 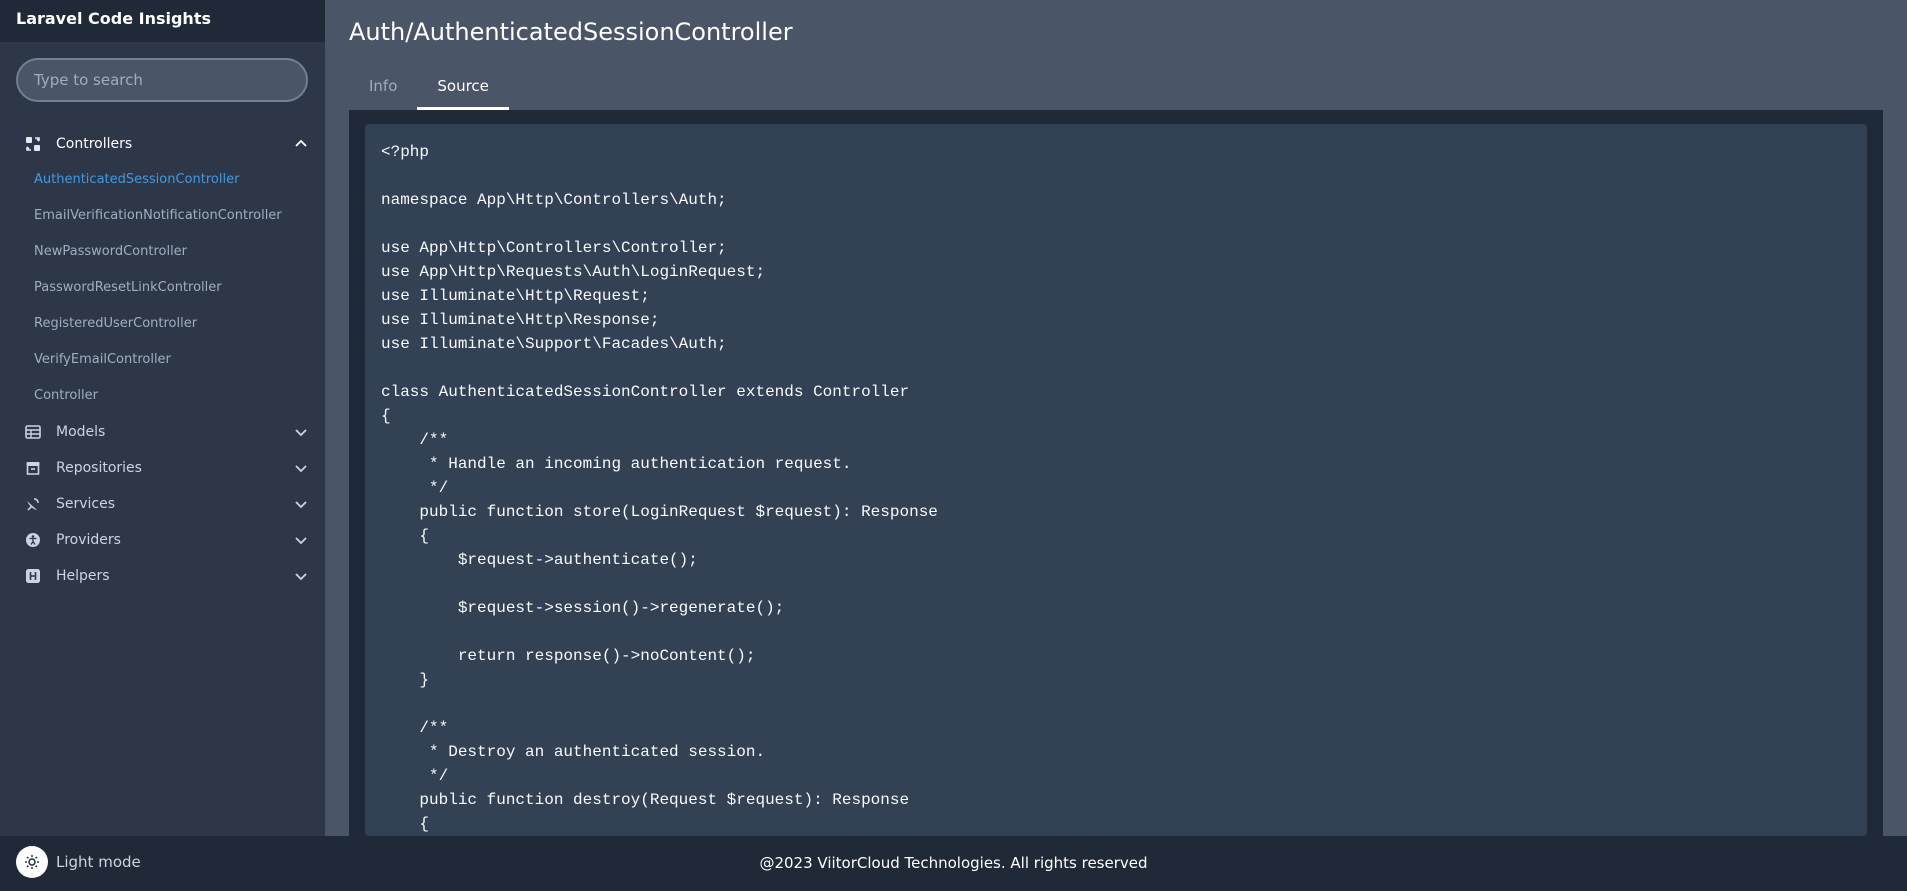 I want to click on sidebar-item-controller: Controller, so click(x=162, y=396).